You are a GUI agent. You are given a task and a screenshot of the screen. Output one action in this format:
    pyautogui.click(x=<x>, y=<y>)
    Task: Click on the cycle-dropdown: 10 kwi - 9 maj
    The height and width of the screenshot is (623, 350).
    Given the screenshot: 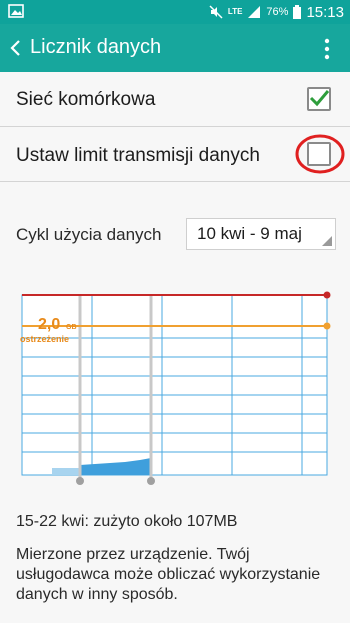 What is the action you would take?
    pyautogui.click(x=261, y=234)
    